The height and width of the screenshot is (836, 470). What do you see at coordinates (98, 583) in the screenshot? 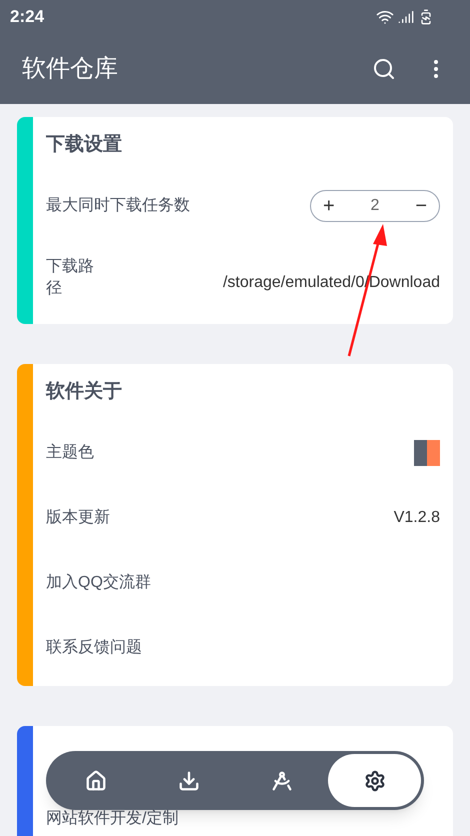
I see `setting-label: 加入QQ交流群` at bounding box center [98, 583].